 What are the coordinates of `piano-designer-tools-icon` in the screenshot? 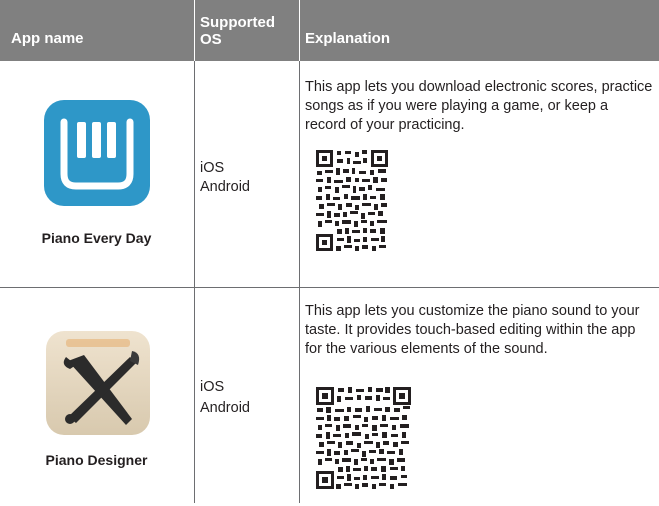 It's located at (98, 383).